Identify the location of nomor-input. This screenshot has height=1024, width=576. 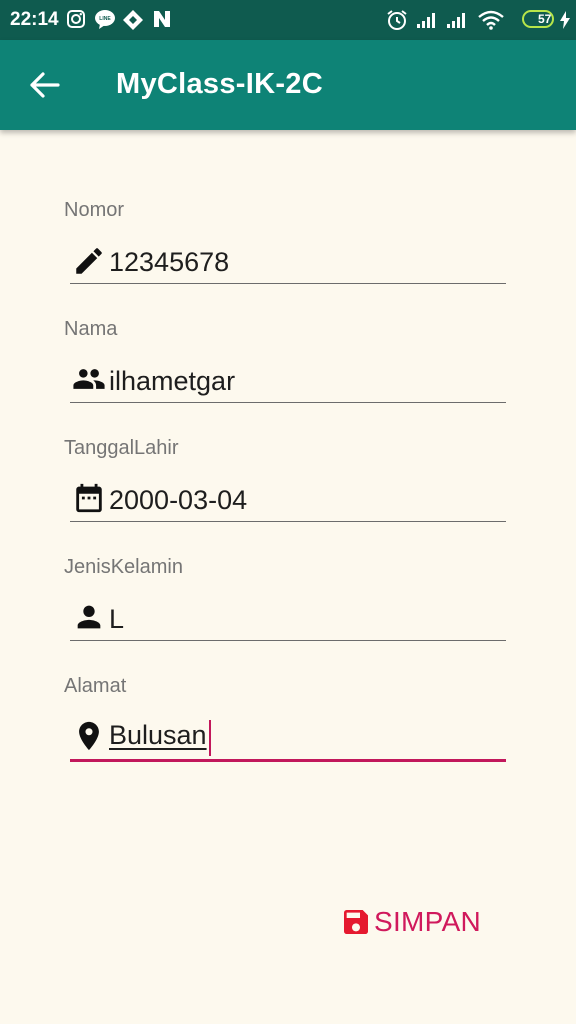
(304, 262).